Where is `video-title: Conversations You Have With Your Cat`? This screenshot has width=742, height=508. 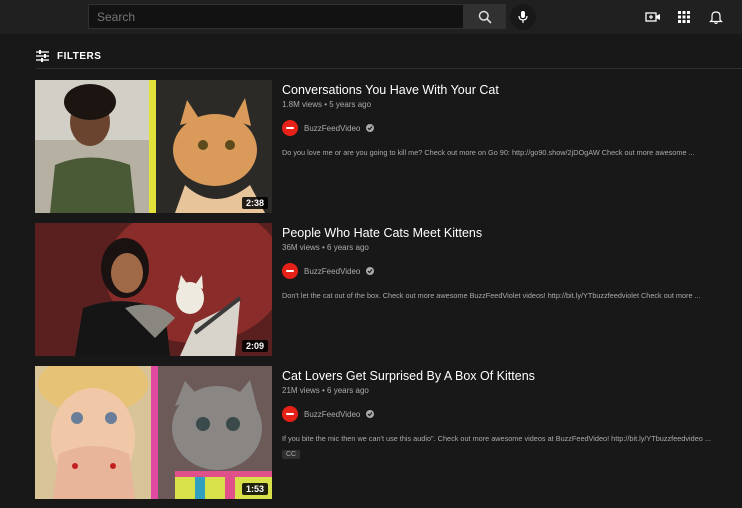
video-title: Conversations You Have With Your Cat is located at coordinates (511, 90).